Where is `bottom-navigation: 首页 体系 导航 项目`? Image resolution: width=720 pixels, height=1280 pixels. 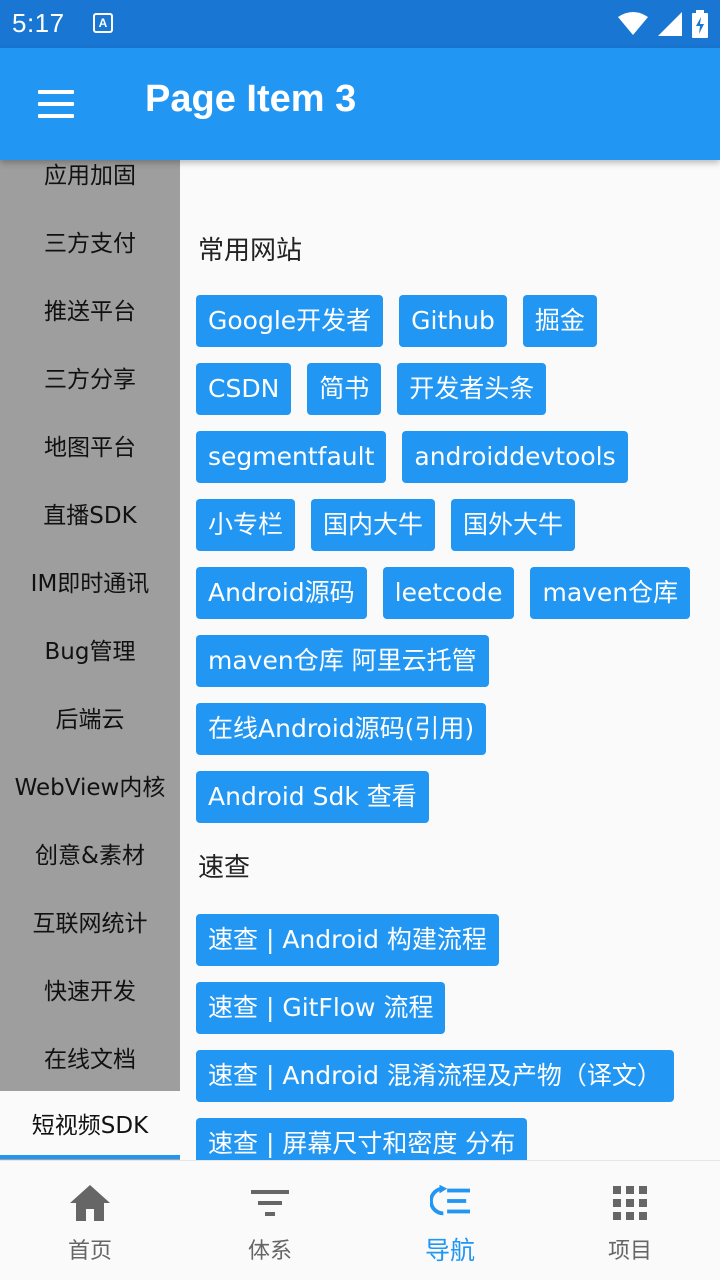 bottom-navigation: 首页 体系 导航 项目 is located at coordinates (360, 1220).